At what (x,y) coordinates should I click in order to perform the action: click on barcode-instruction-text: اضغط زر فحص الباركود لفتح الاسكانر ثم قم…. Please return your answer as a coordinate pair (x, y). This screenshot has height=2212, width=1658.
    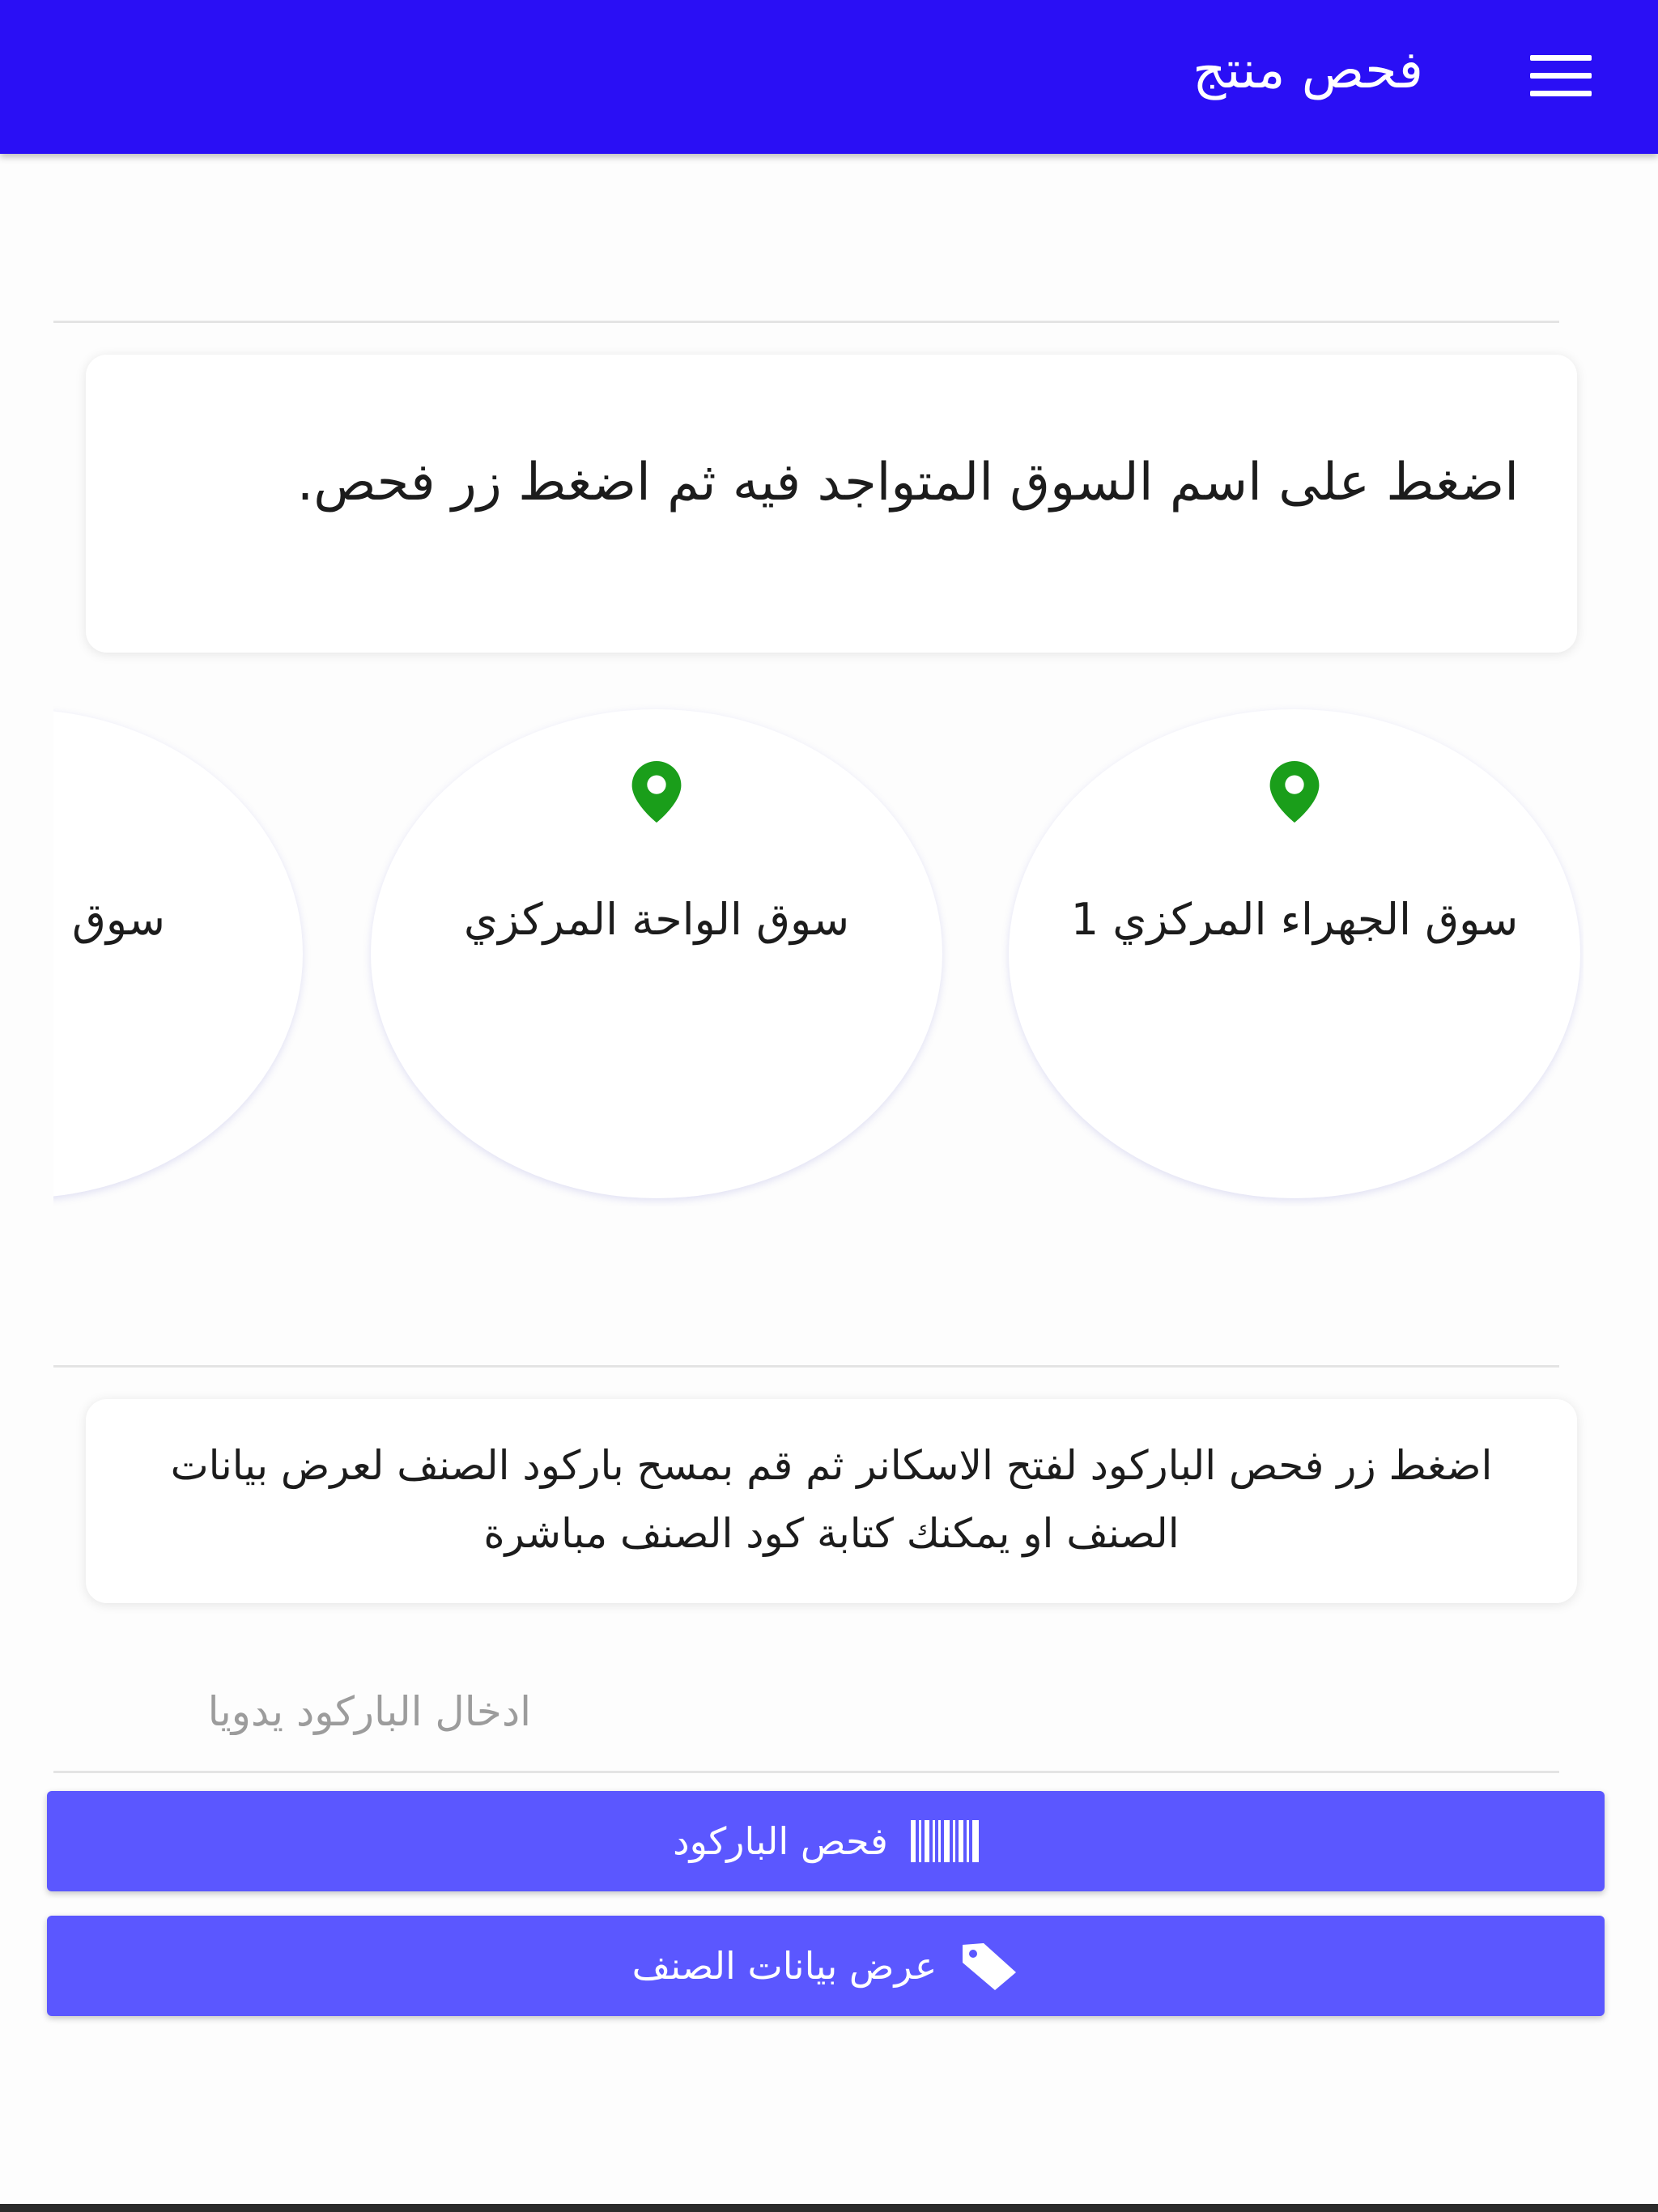
    Looking at the image, I should click on (831, 1499).